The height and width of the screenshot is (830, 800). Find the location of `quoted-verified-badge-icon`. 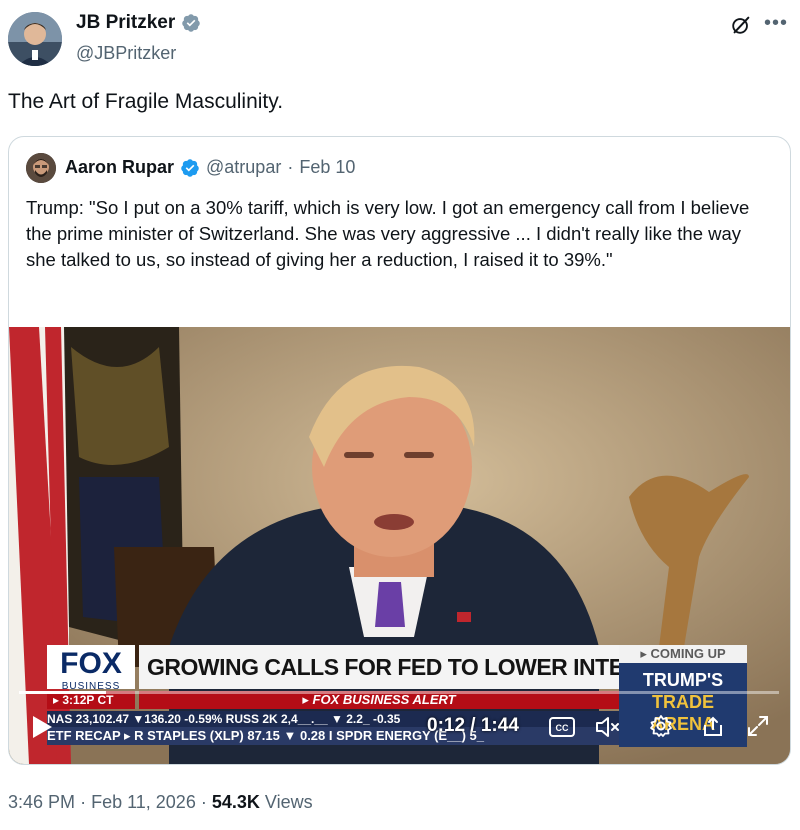

quoted-verified-badge-icon is located at coordinates (190, 167).